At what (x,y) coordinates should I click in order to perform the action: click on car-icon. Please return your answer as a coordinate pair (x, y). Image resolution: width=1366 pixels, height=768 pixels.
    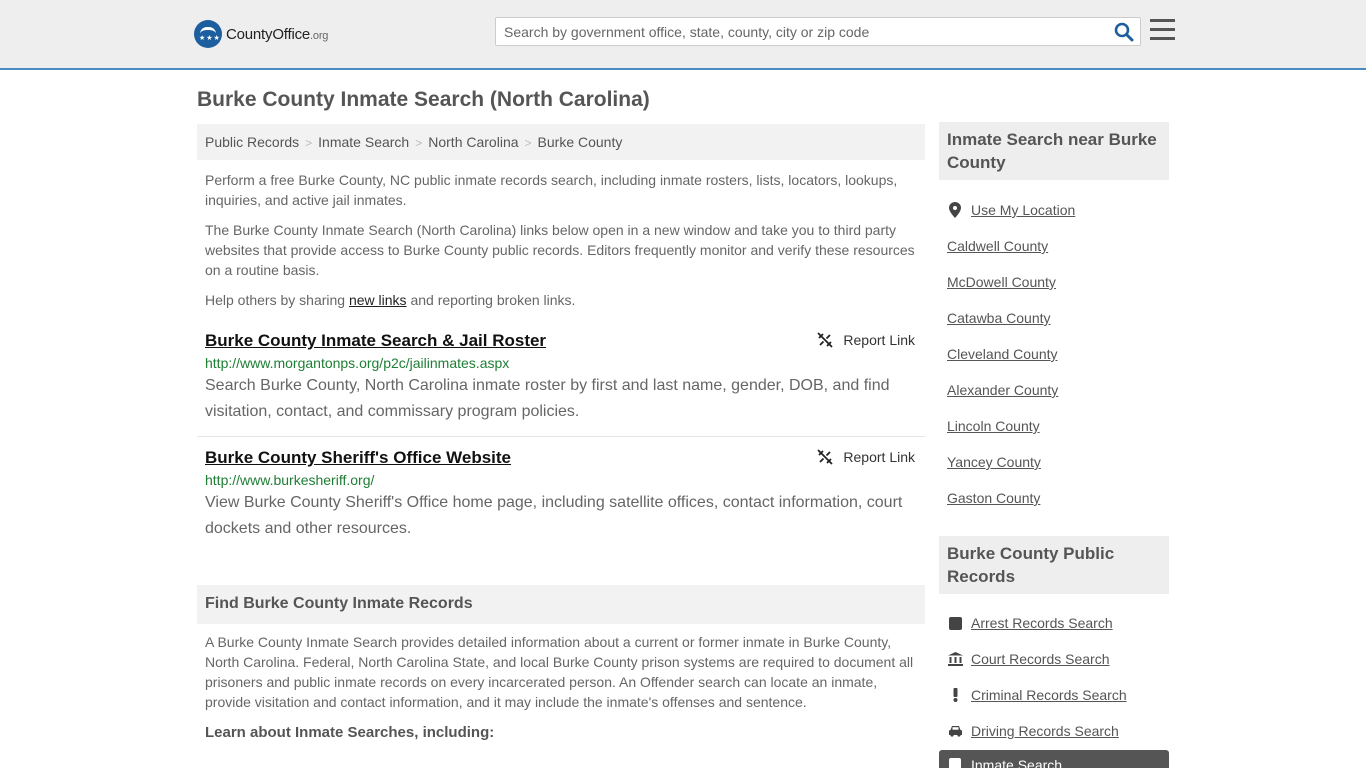
    Looking at the image, I should click on (955, 731).